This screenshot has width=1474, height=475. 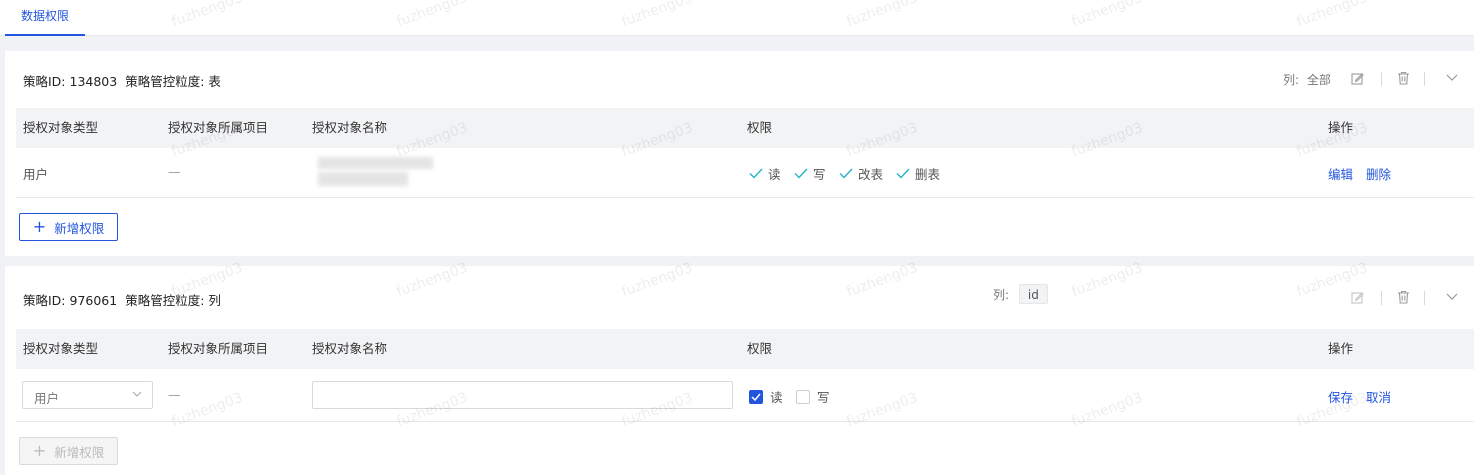 I want to click on table-row: 用户 — 读 写 保存 取消, so click(x=745, y=395).